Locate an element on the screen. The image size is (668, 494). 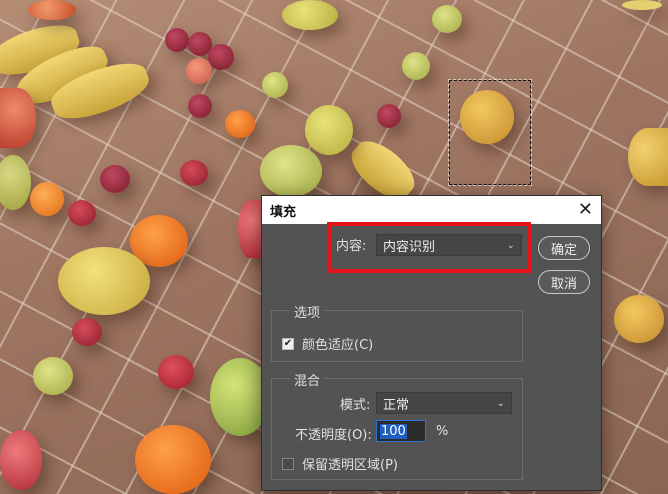
pear is located at coordinates (291, 171).